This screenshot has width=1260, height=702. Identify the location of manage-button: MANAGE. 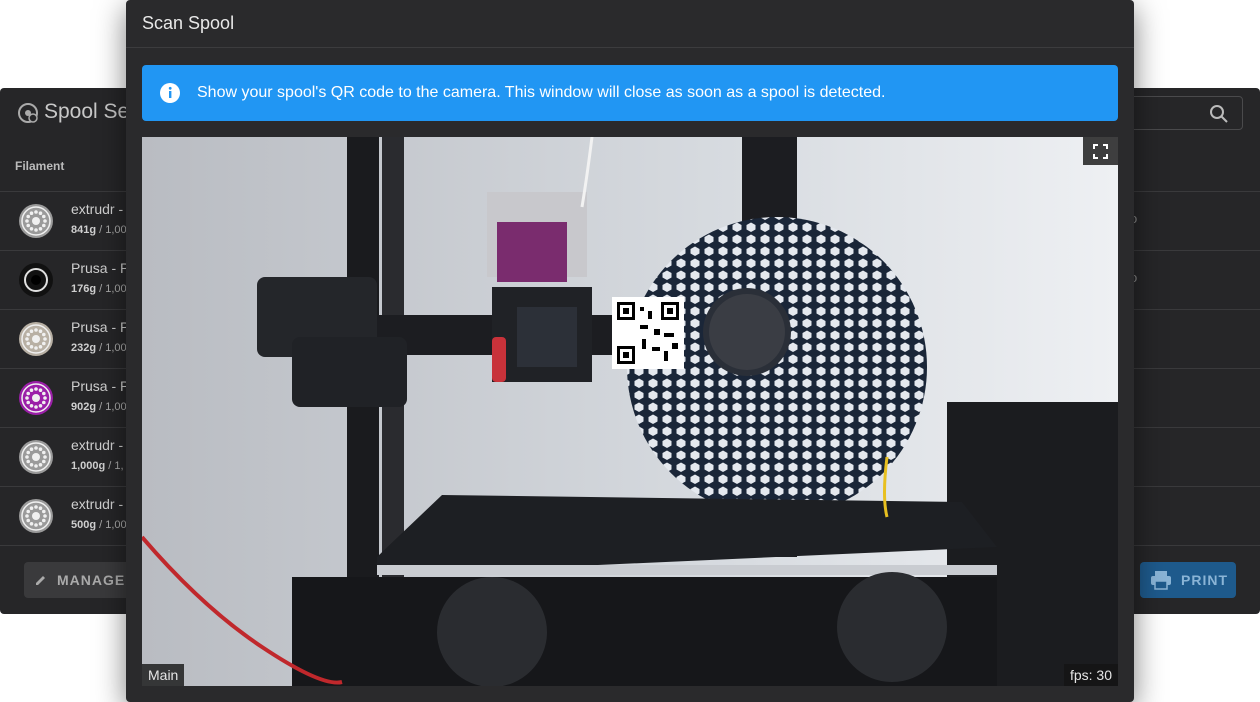
(79, 580).